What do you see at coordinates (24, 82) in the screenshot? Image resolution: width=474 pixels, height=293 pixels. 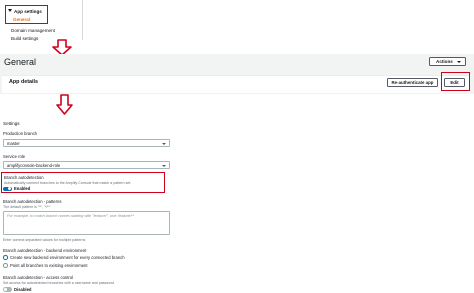 I see `app-details-title: App details` at bounding box center [24, 82].